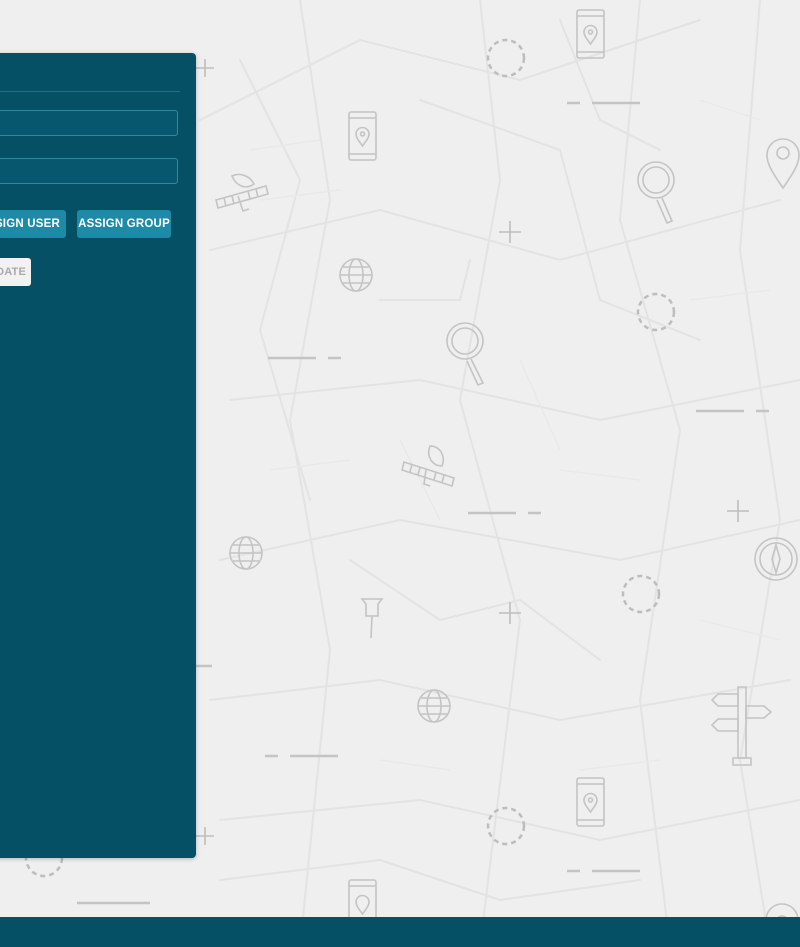 The height and width of the screenshot is (947, 800). I want to click on footer-bar, so click(400, 932).